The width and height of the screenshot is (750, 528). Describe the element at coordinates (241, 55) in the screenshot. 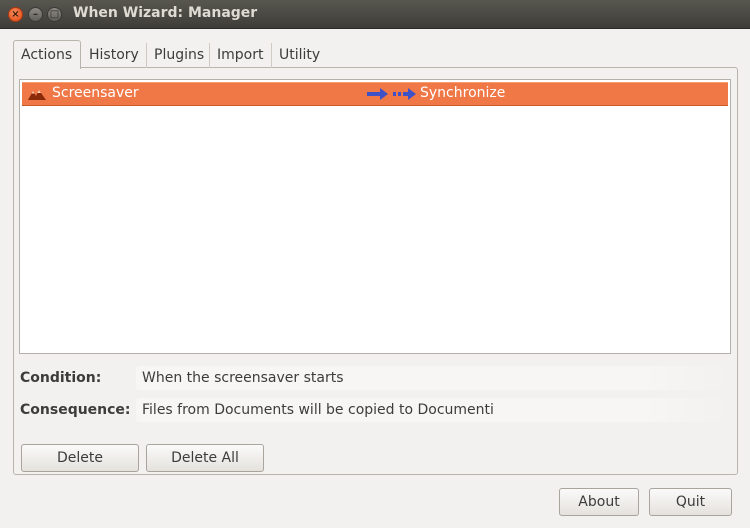

I see `tab-import: Import` at that location.